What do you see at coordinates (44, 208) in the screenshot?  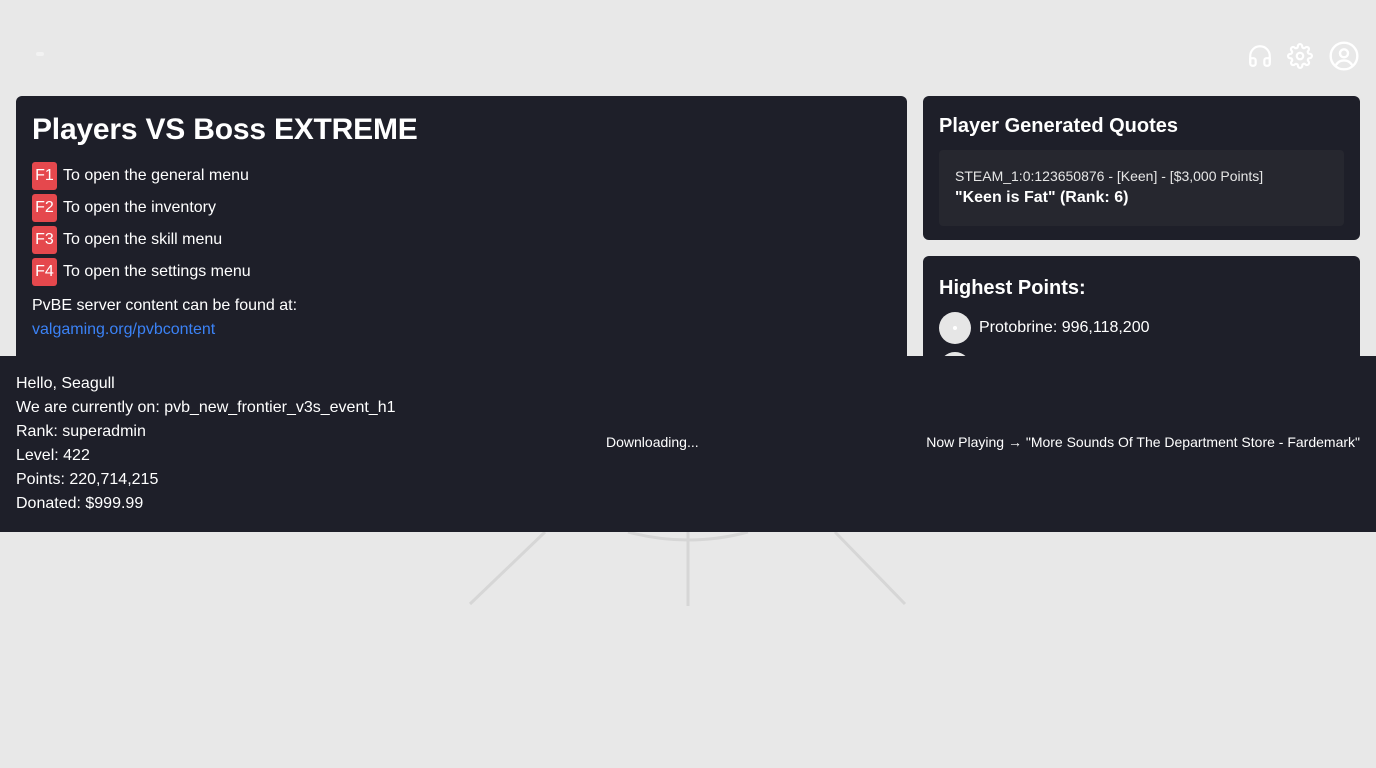 I see `keybind-key: F2` at bounding box center [44, 208].